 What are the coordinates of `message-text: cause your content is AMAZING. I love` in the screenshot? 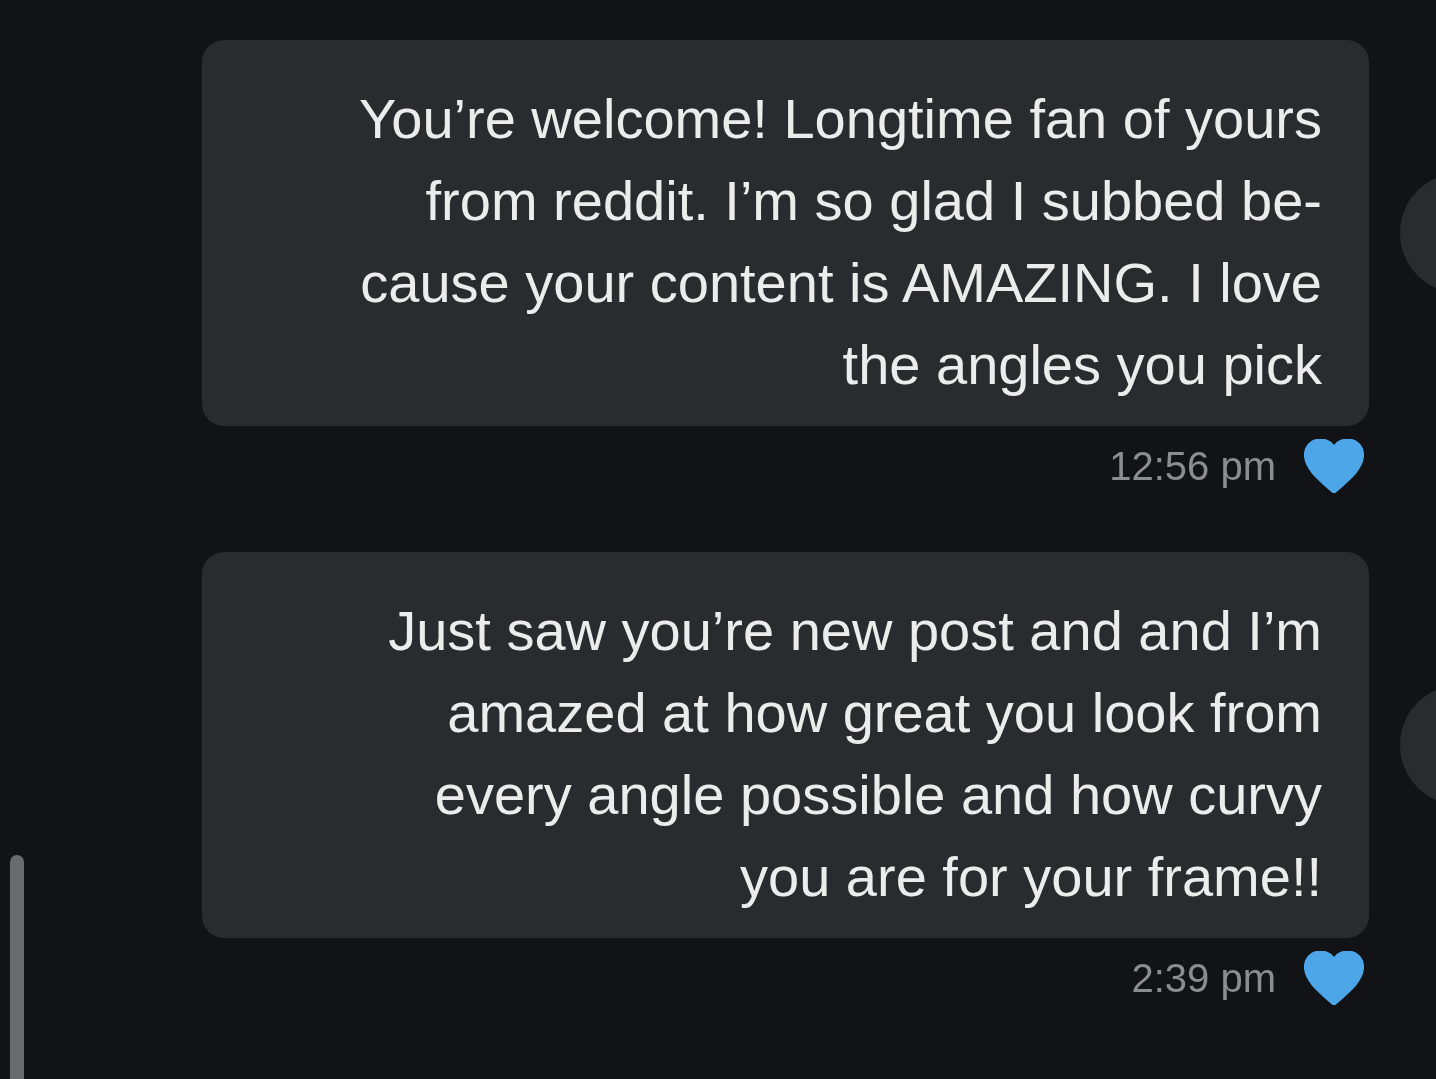 It's located at (840, 283).